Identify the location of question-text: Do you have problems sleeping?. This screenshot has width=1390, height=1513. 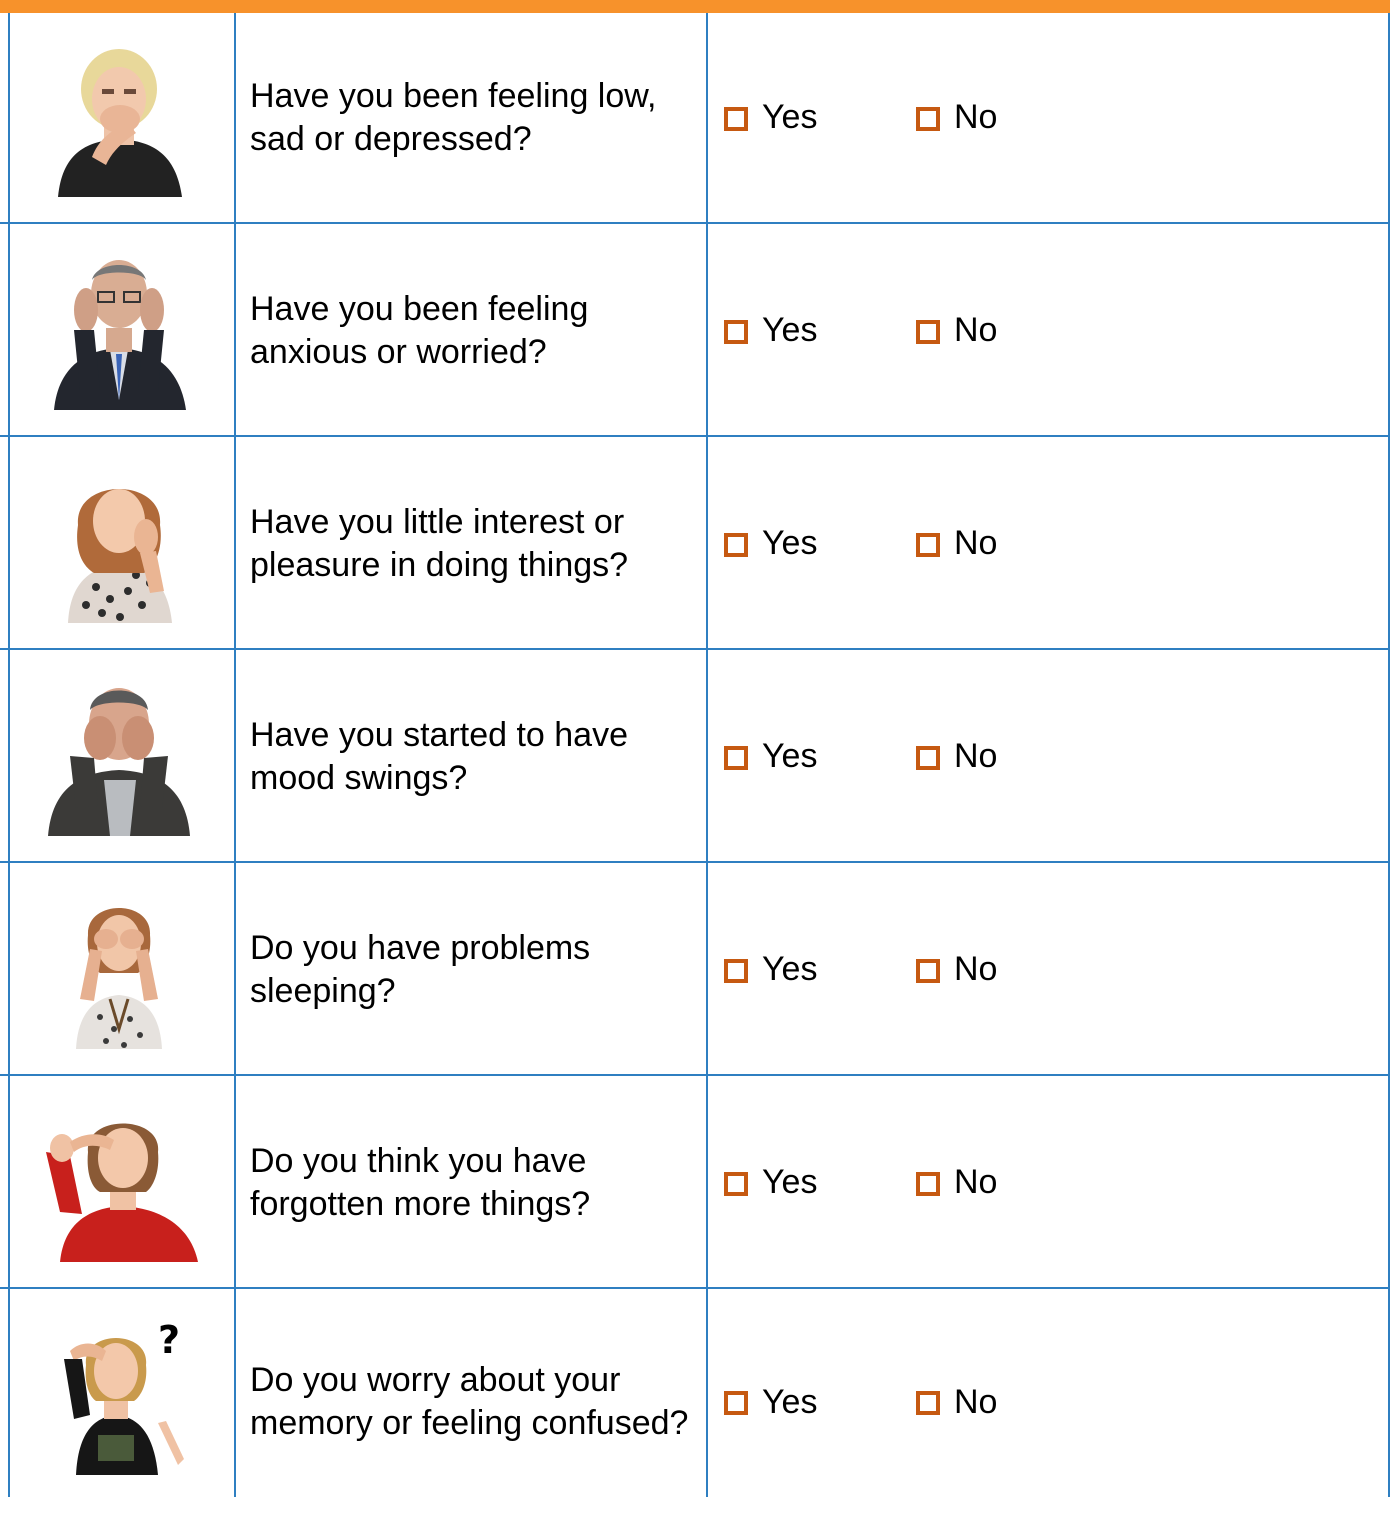
(420, 969).